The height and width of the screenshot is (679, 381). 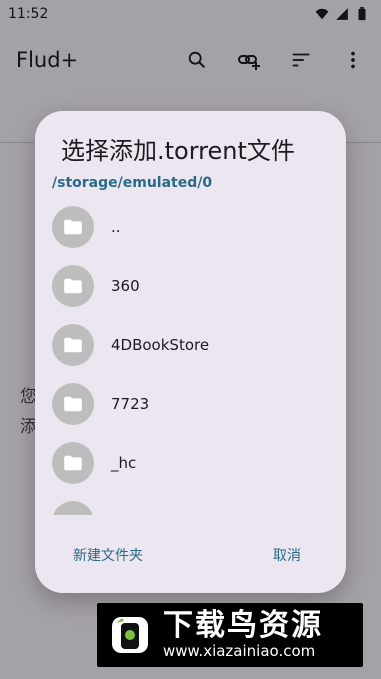 I want to click on new-folder-button: 新建文件夹, so click(x=108, y=555).